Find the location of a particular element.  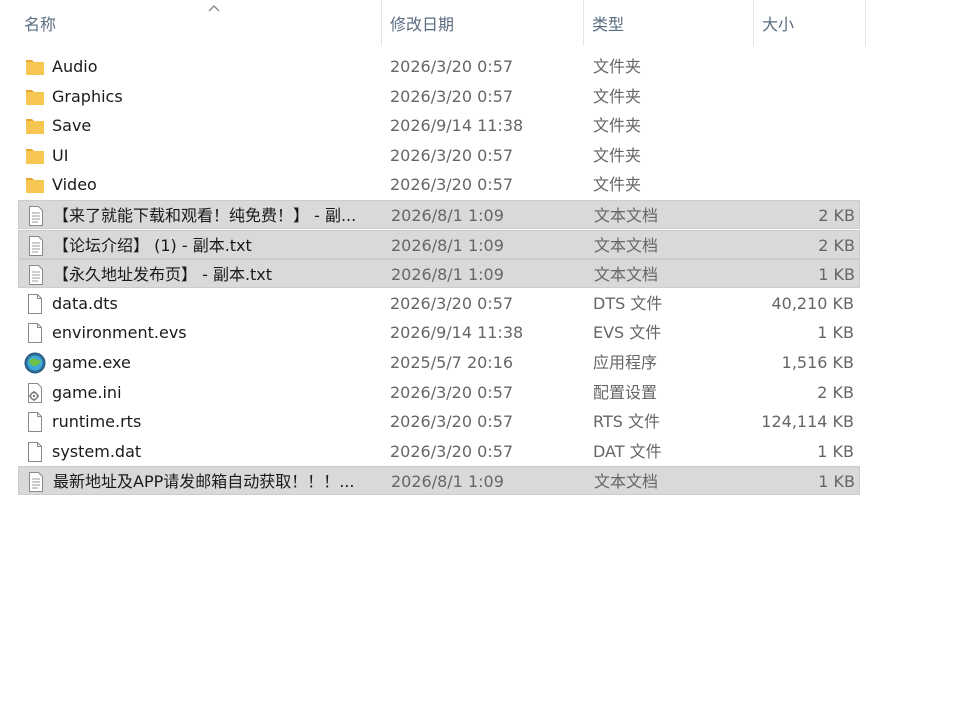

file-name: 【永久地址发布页】 - 副本.txt is located at coordinates (163, 274).